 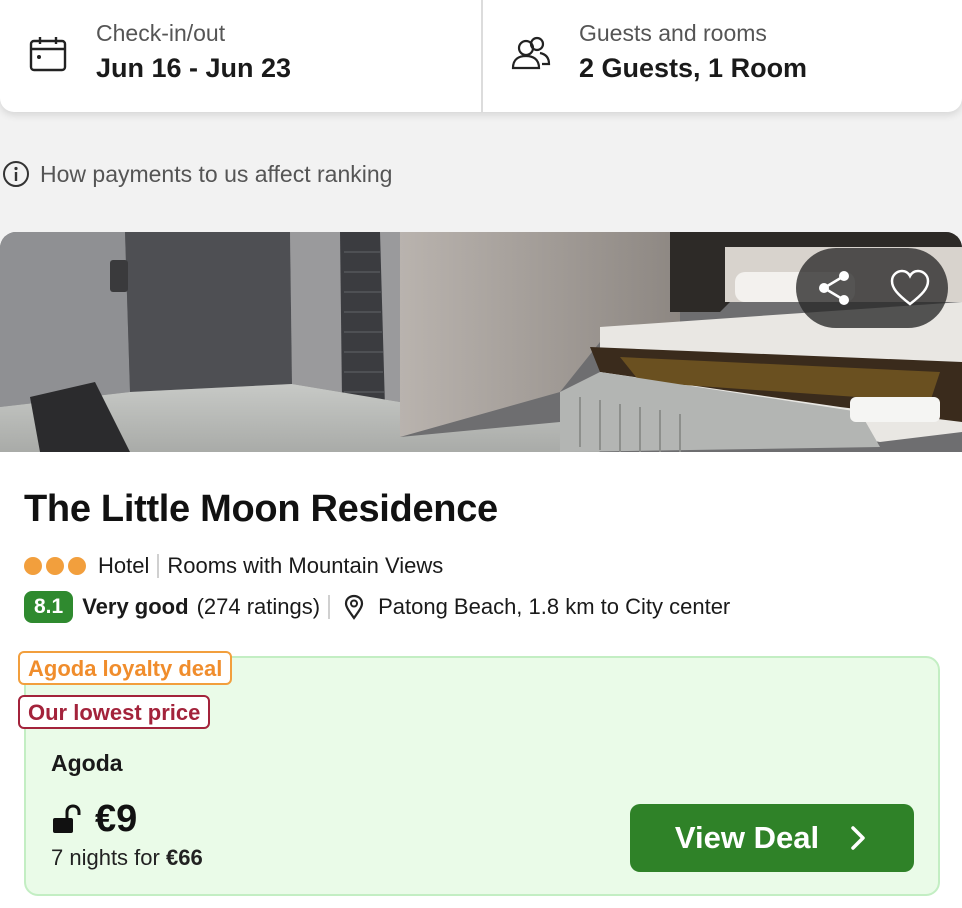 What do you see at coordinates (554, 607) in the screenshot?
I see `hotel-location: Patong Beach, 1.8 km to City center` at bounding box center [554, 607].